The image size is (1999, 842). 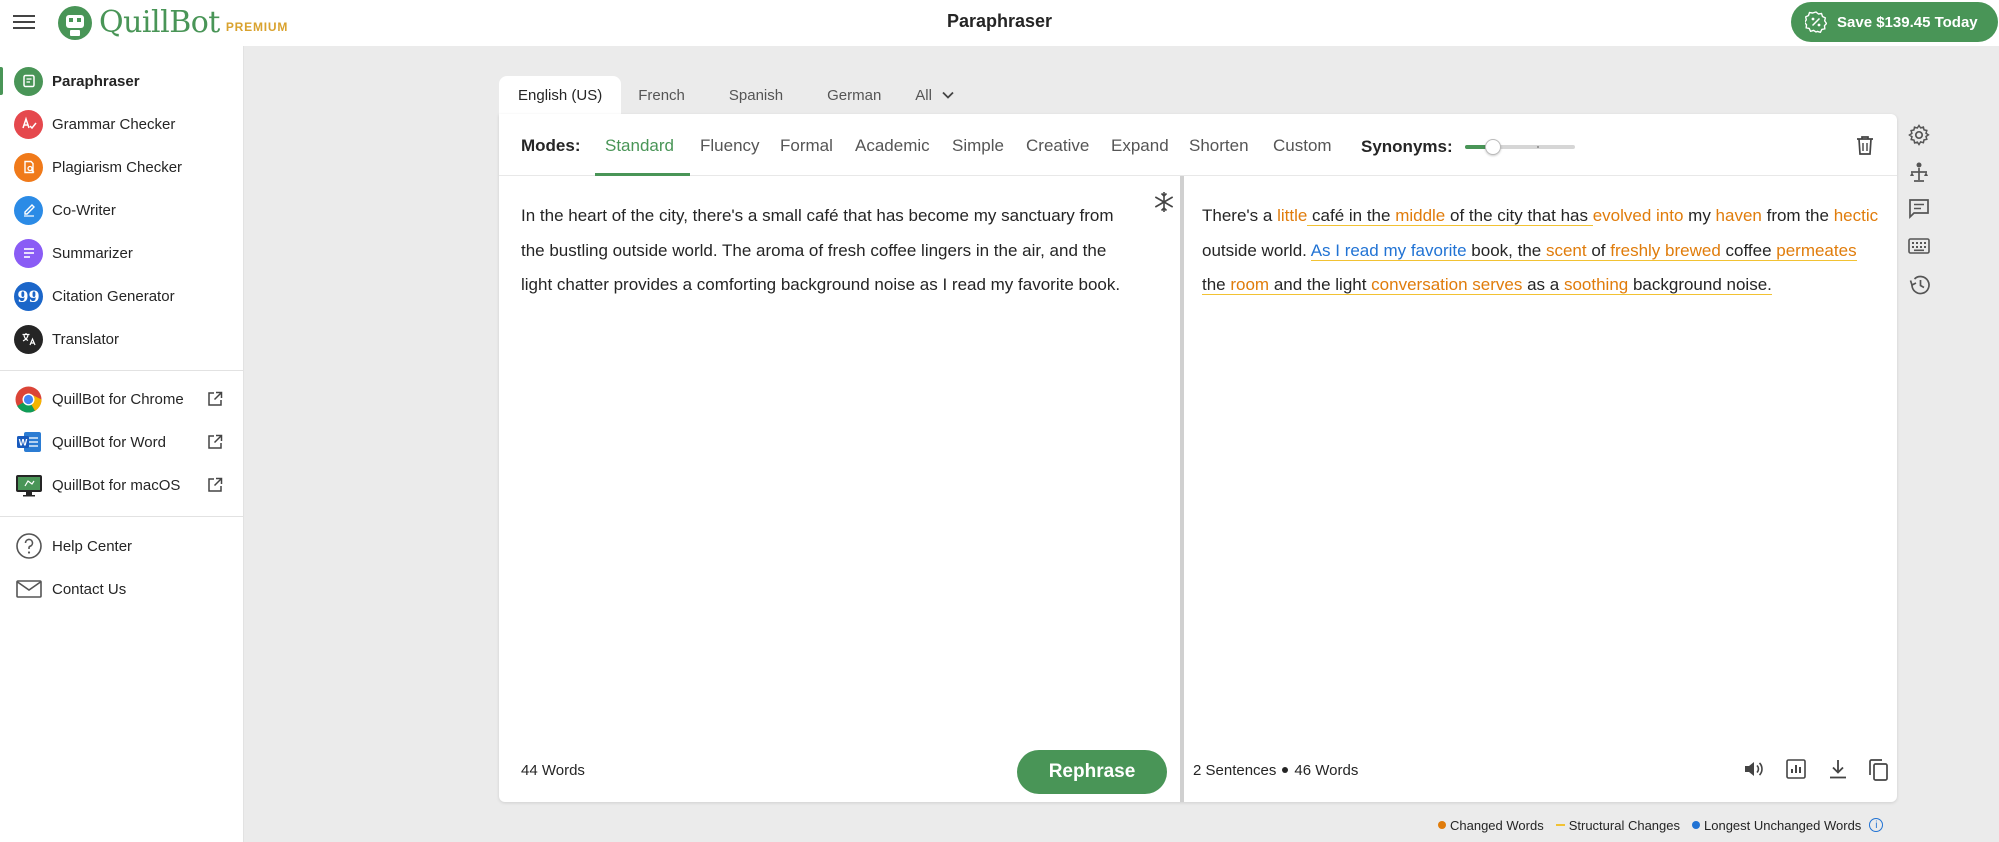 What do you see at coordinates (1092, 772) in the screenshot?
I see `rephrase-button: Rephrase` at bounding box center [1092, 772].